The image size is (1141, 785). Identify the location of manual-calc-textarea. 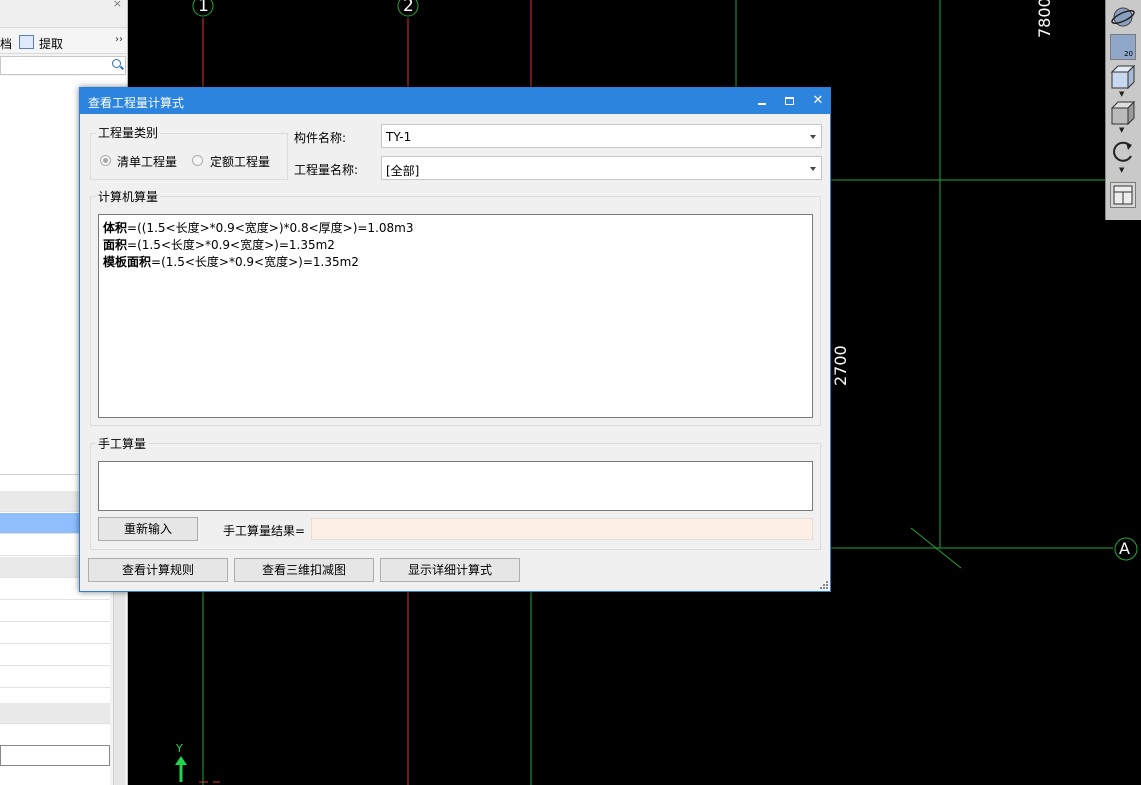
(455, 486).